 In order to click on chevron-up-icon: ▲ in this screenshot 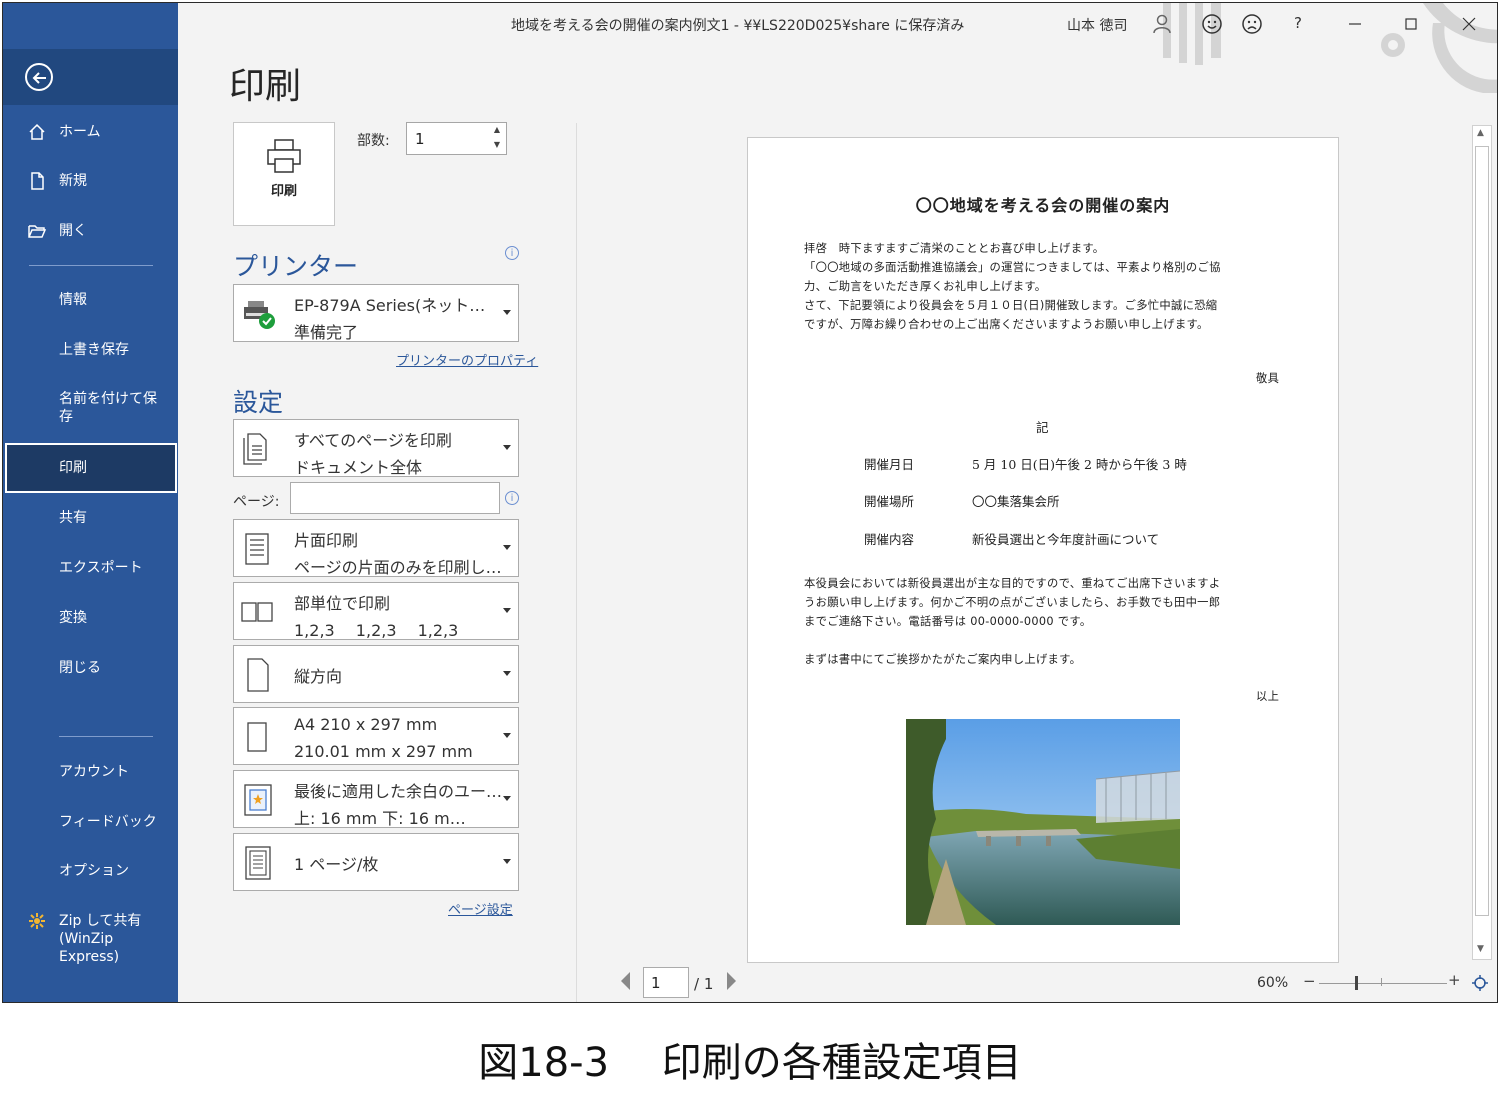, I will do `click(497, 129)`.